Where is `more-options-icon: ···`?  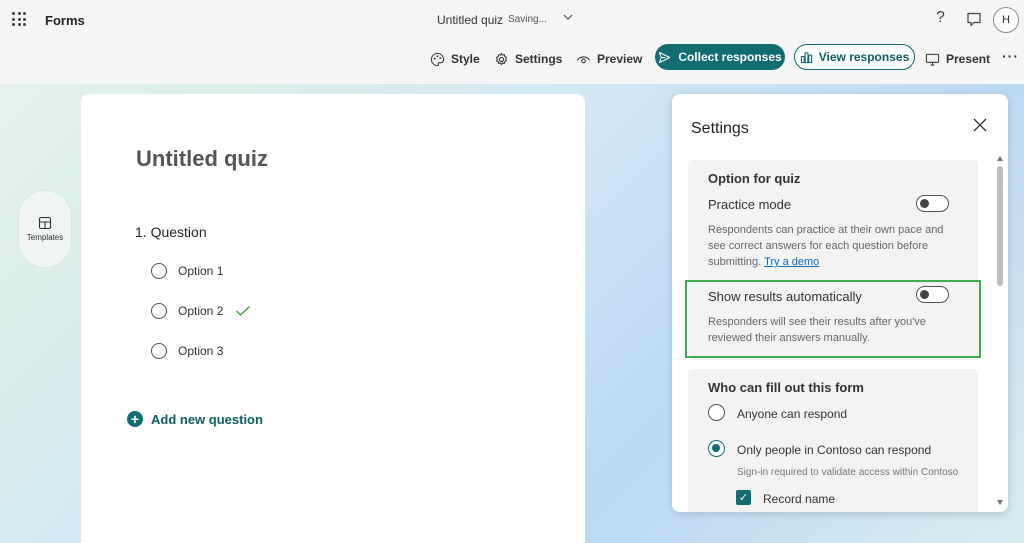
more-options-icon: ··· is located at coordinates (1010, 56).